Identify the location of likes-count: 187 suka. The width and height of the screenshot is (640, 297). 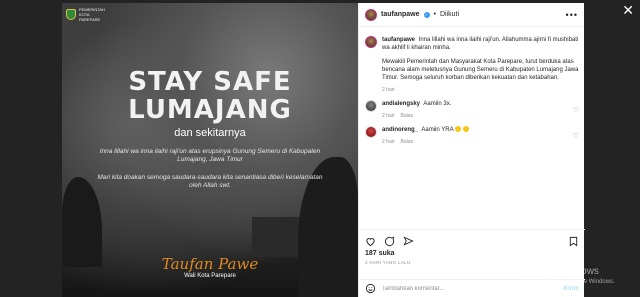
(472, 253).